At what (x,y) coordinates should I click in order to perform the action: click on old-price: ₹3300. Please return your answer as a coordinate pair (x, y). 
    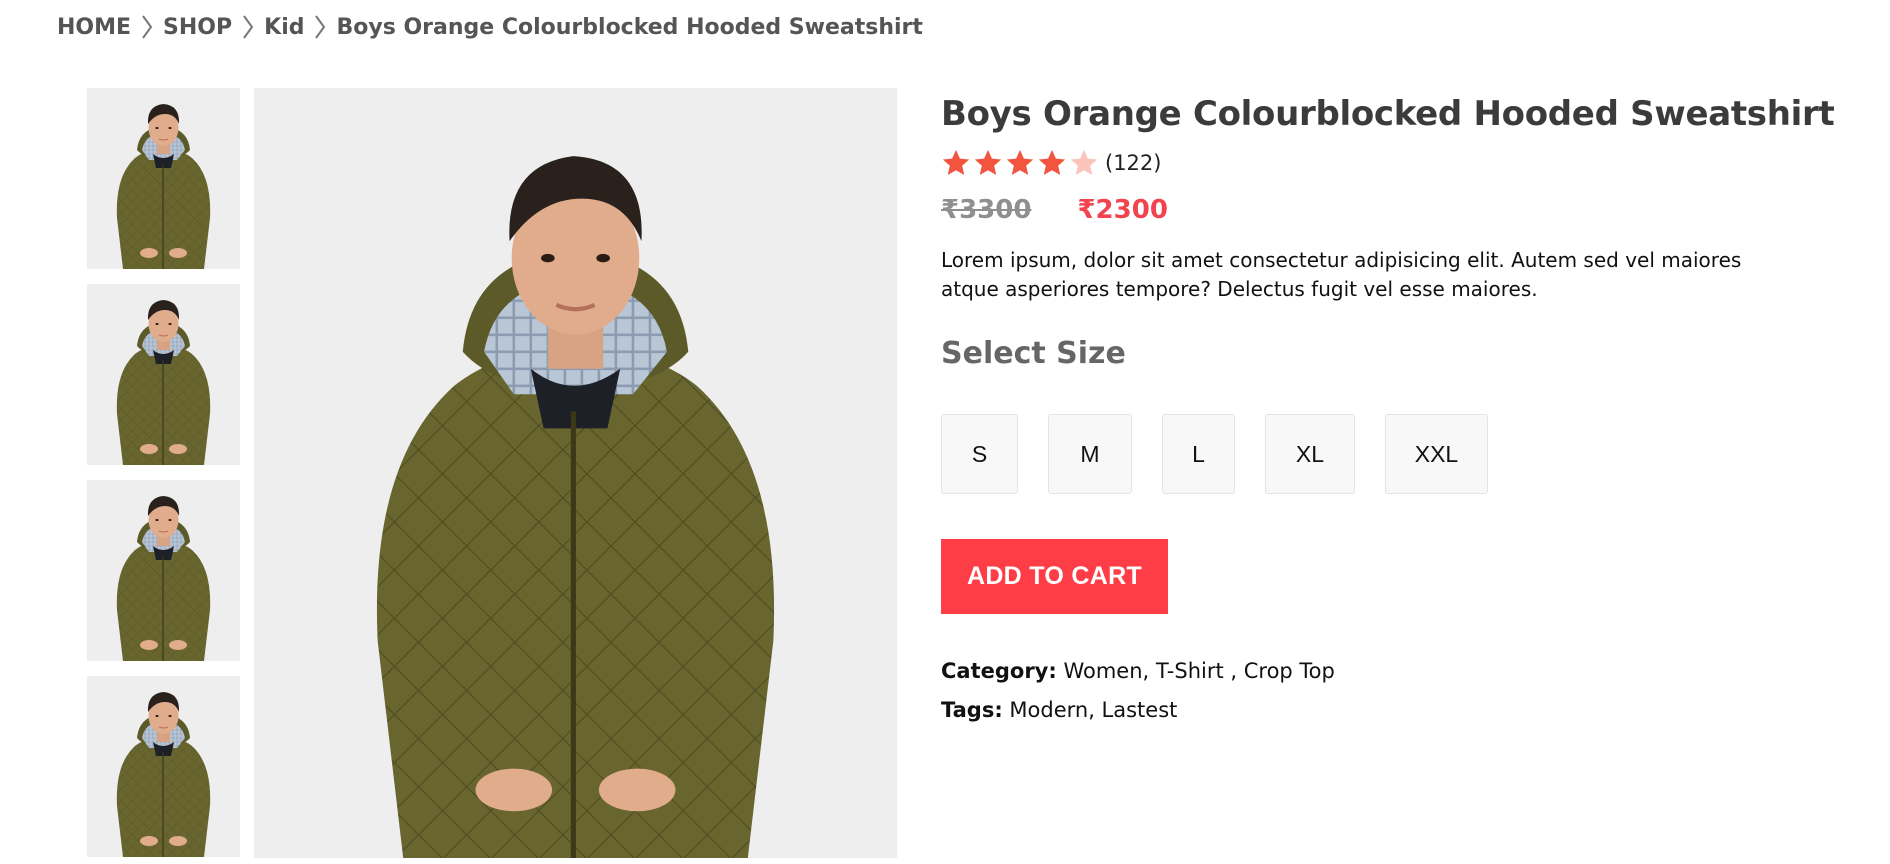
    Looking at the image, I should click on (986, 210).